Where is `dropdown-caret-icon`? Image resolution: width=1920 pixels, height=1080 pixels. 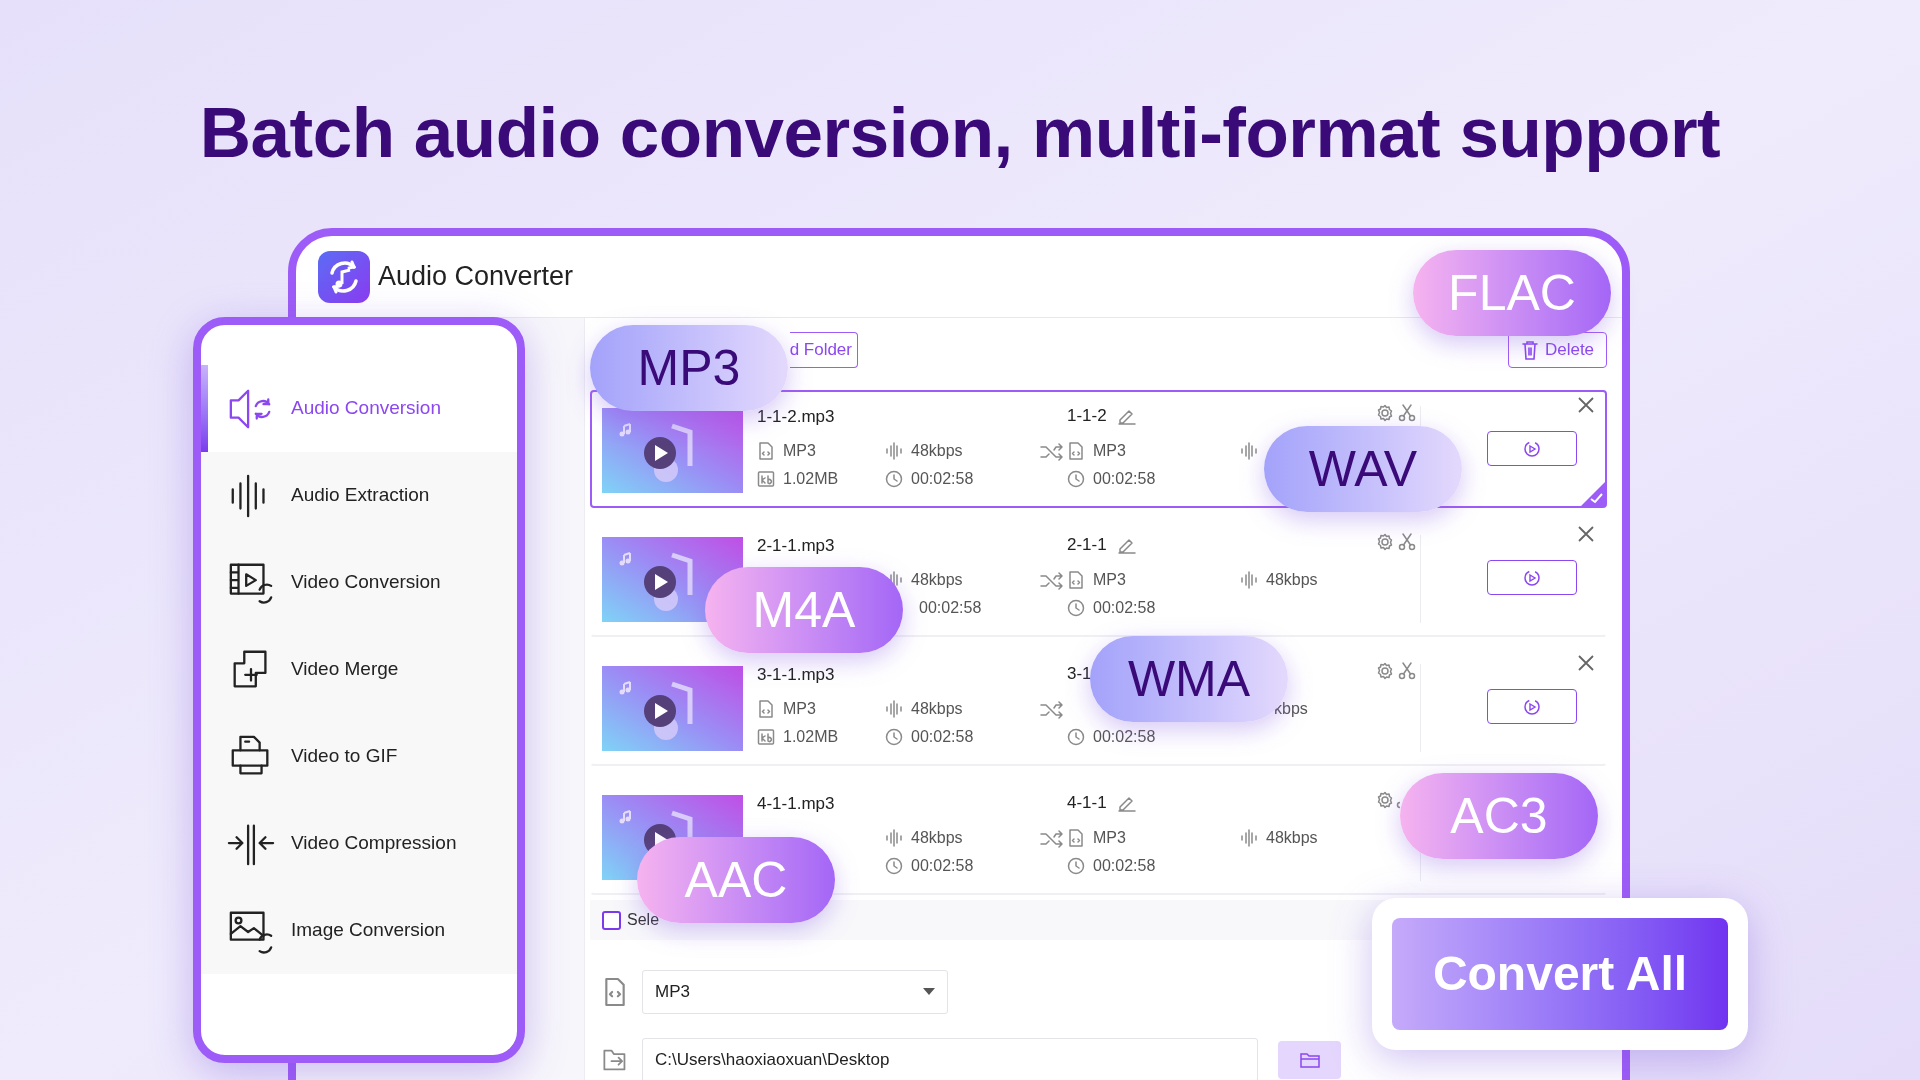
dropdown-caret-icon is located at coordinates (929, 992).